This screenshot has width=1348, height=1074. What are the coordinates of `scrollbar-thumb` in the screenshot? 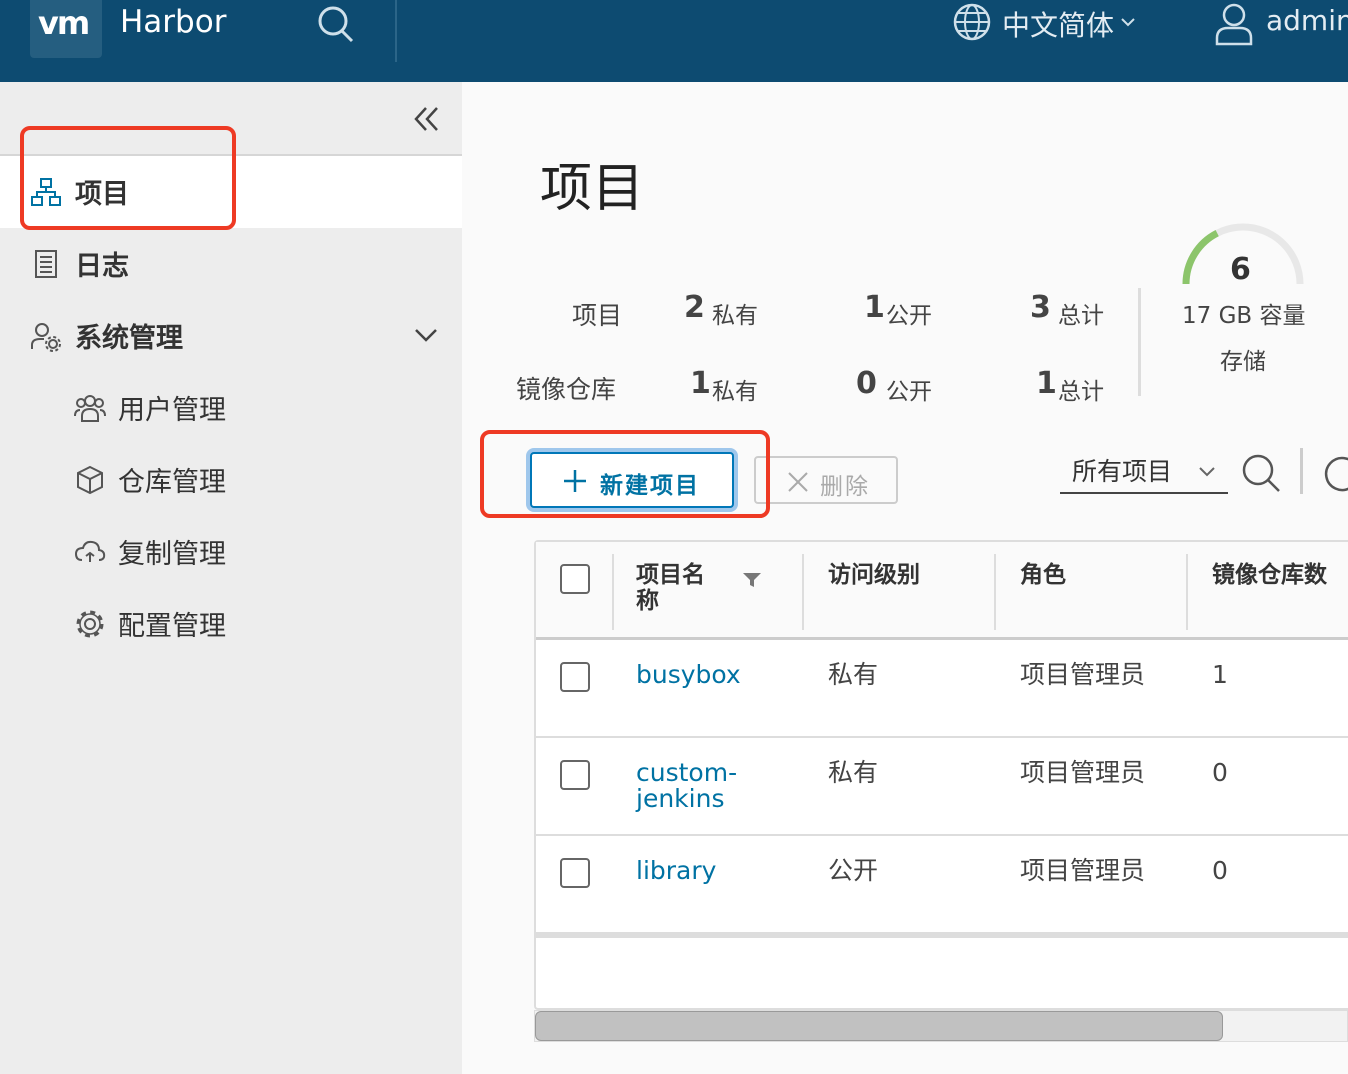 It's located at (879, 1026).